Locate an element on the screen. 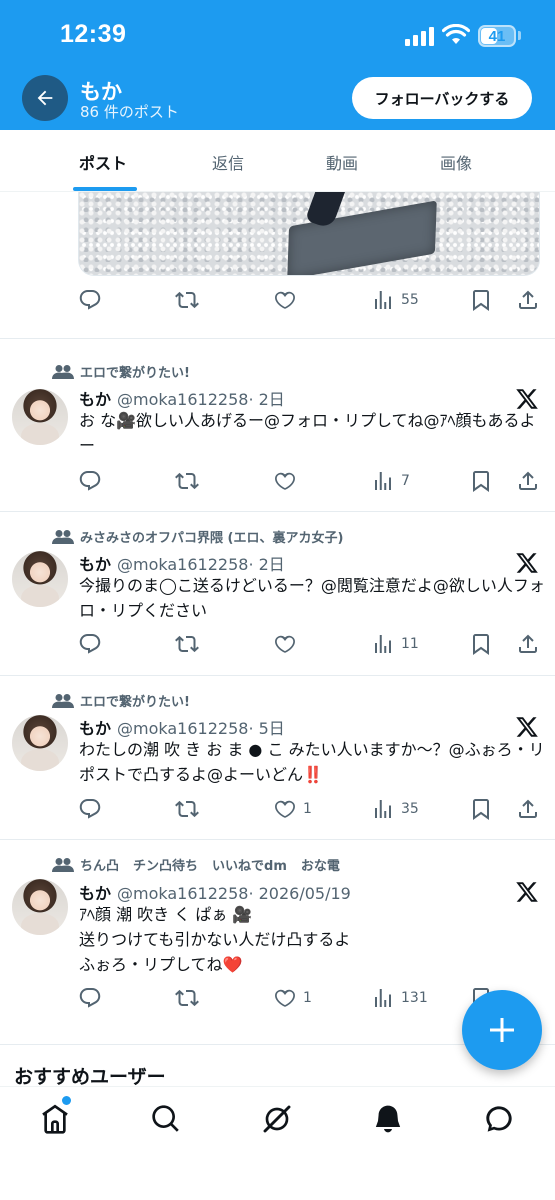  compose-button is located at coordinates (502, 1030).